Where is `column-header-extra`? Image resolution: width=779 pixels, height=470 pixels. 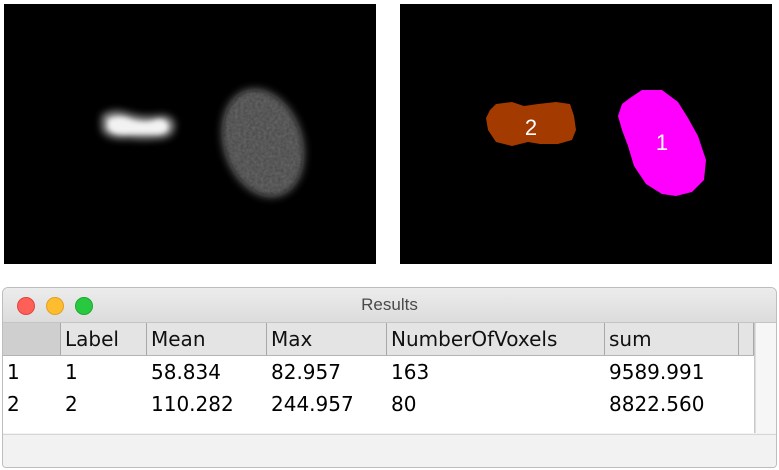 column-header-extra is located at coordinates (746, 339).